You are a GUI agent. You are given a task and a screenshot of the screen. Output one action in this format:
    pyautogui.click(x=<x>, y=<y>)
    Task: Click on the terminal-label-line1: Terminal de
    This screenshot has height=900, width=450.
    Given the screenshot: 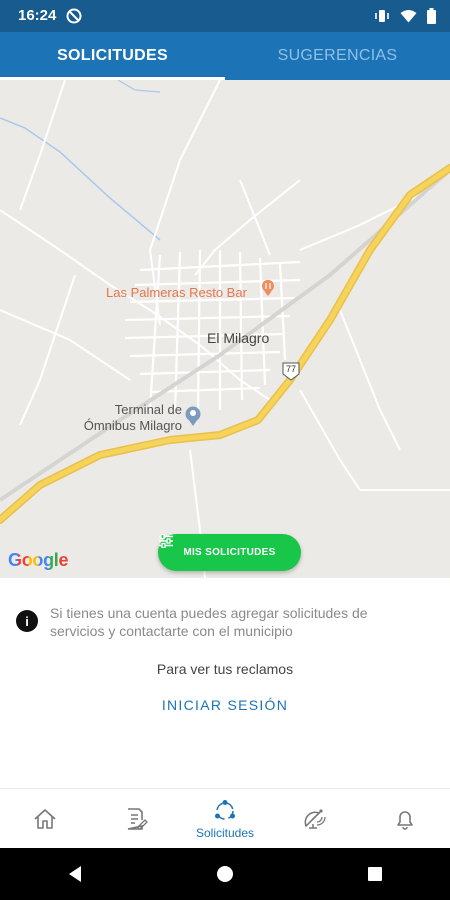 What is the action you would take?
    pyautogui.click(x=148, y=409)
    